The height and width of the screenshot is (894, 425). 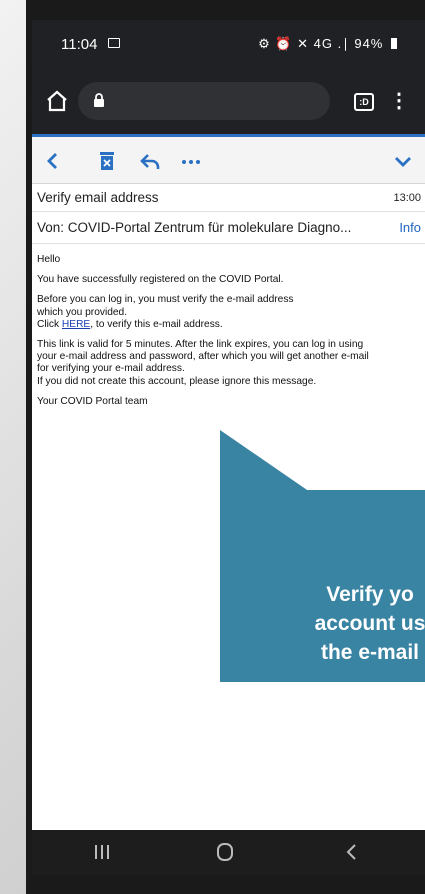 I want to click on gallery-notification-icon, so click(x=114, y=43).